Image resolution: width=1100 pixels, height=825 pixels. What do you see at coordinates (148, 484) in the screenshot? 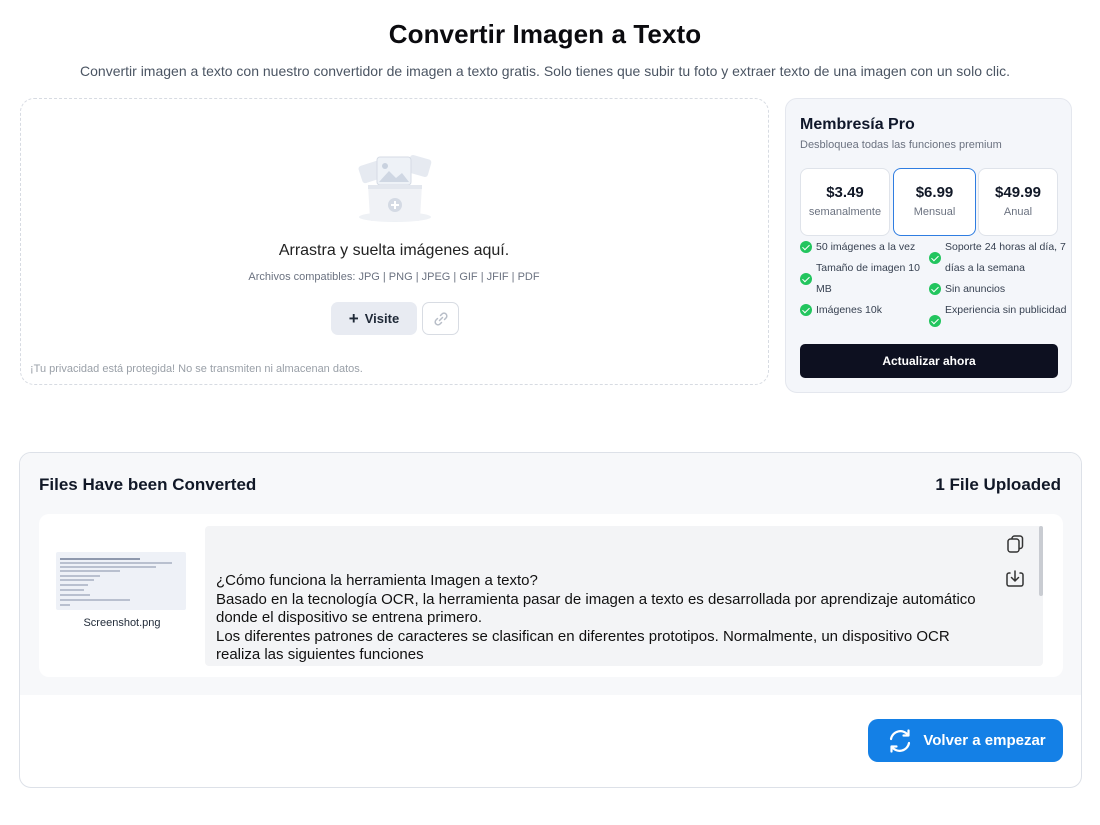
I see `results-title: Files Have been Converted` at bounding box center [148, 484].